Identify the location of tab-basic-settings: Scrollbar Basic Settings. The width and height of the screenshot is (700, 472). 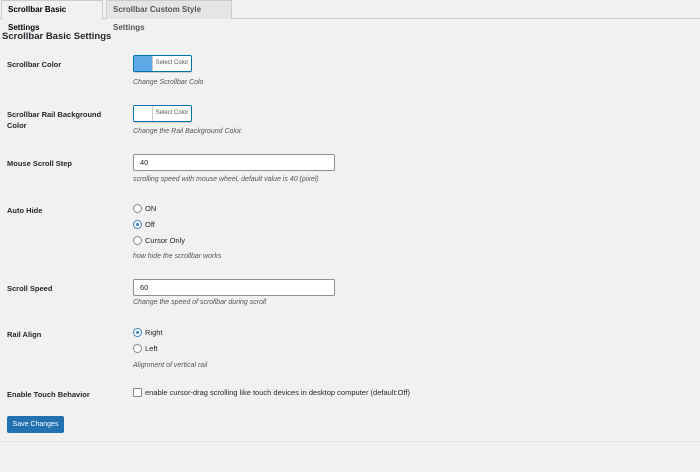
(52, 16).